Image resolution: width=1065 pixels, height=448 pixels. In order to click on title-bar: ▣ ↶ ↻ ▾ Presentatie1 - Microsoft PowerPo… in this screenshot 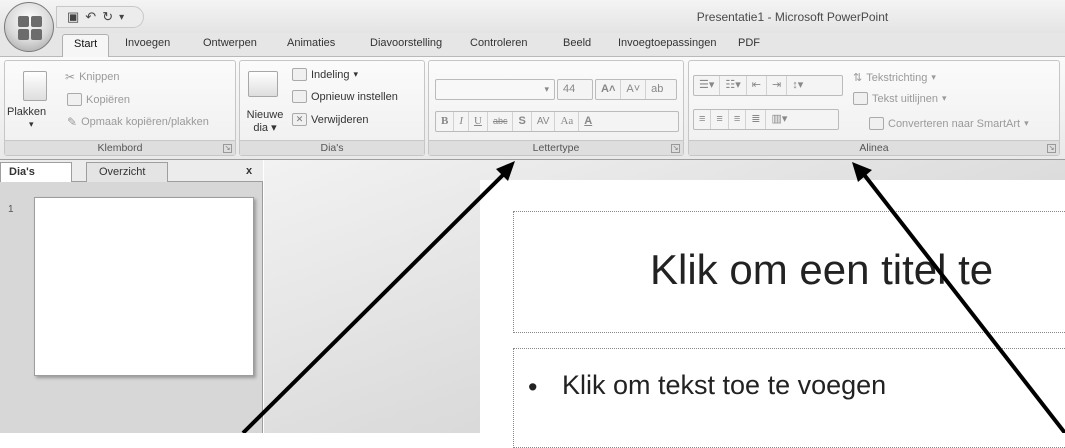, I will do `click(532, 16)`.